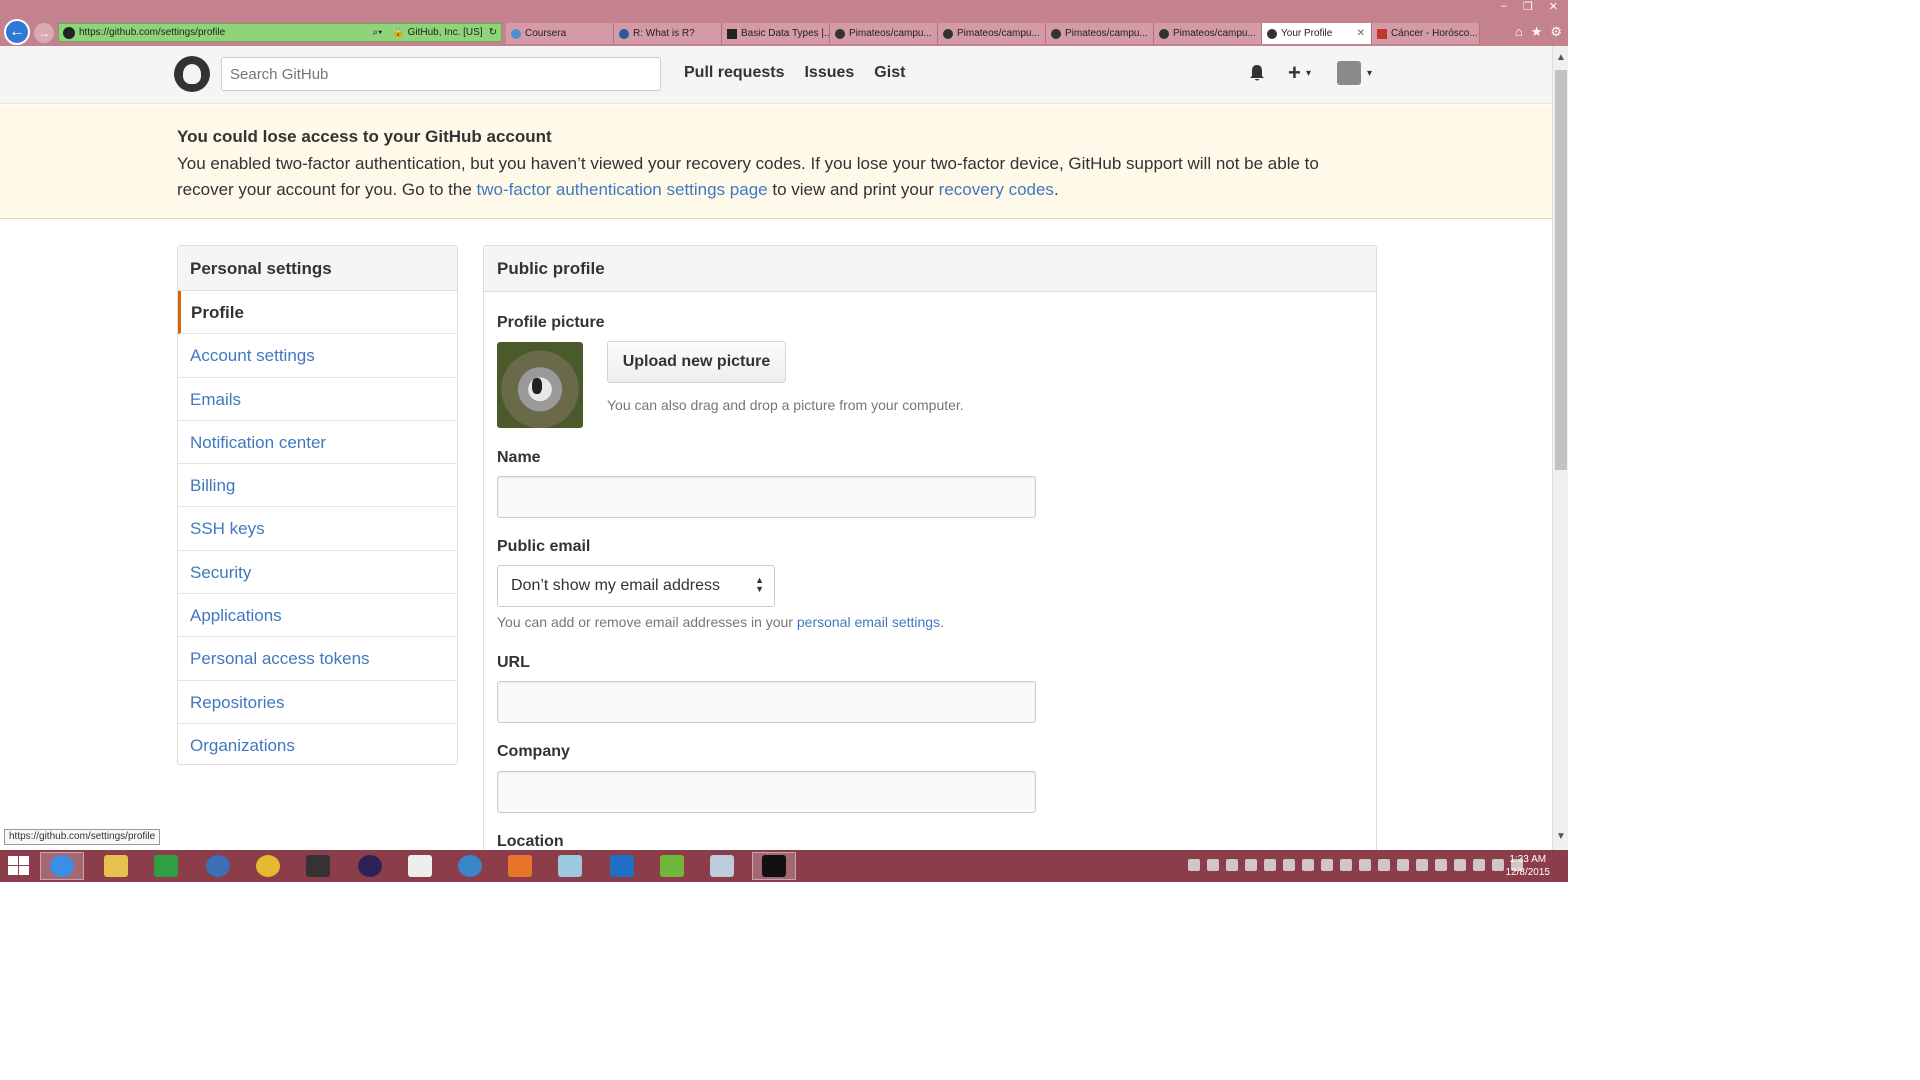  Describe the element at coordinates (19, 866) in the screenshot. I see `windows-start-icon` at that location.